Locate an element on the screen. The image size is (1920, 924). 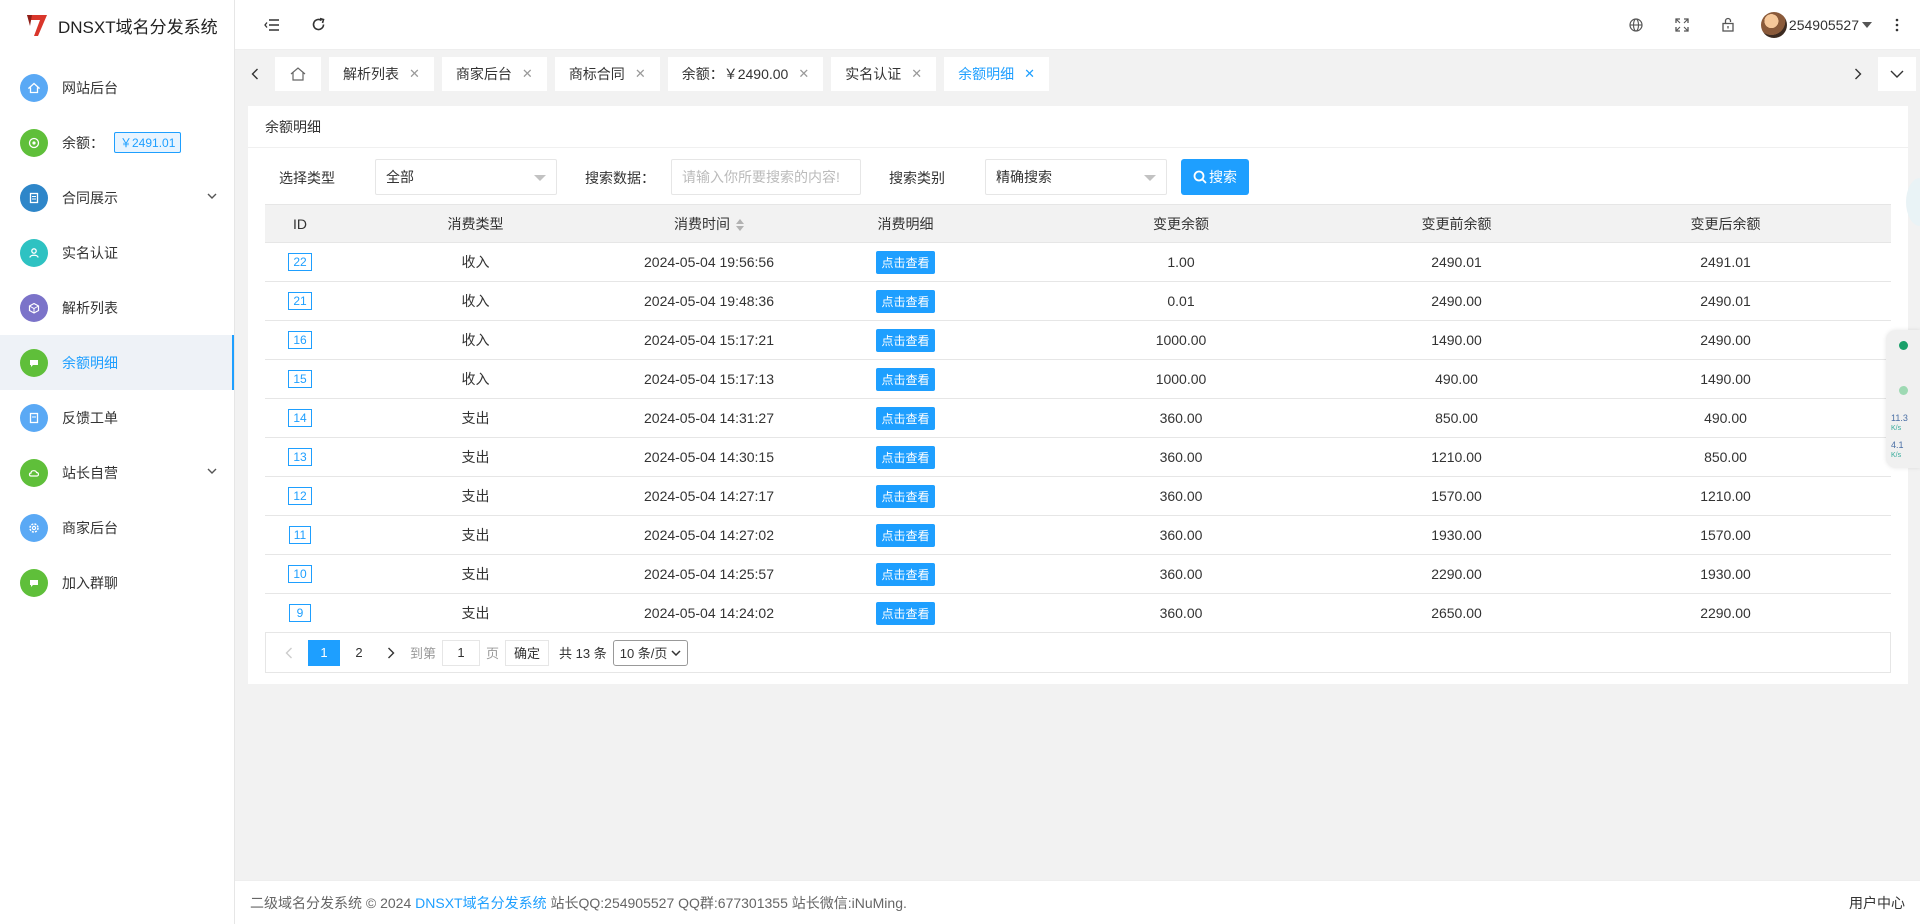
goto-confirm-button: 确定 is located at coordinates (527, 652).